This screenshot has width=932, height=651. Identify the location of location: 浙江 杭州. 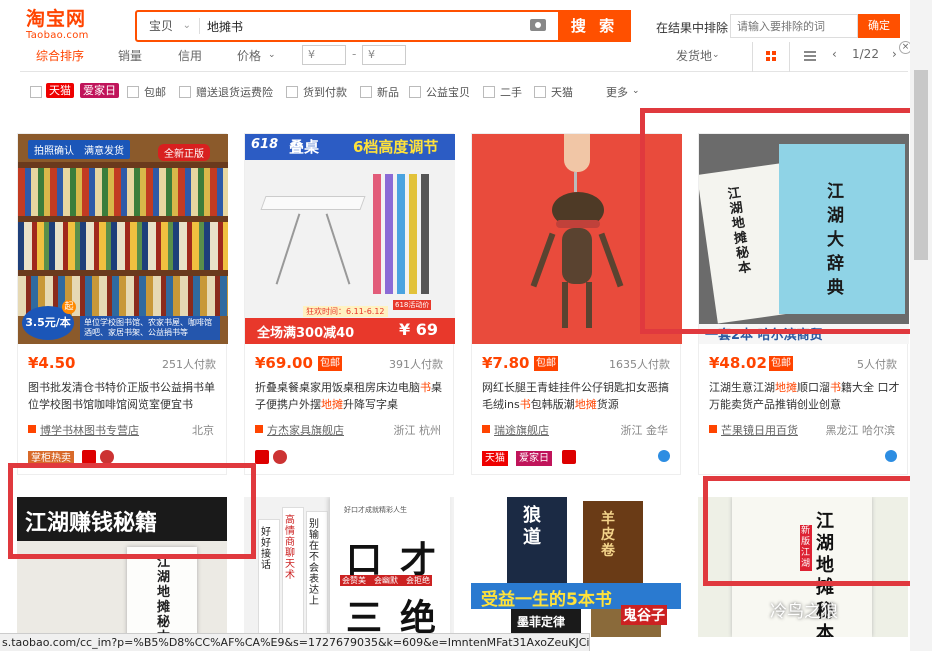
(417, 430).